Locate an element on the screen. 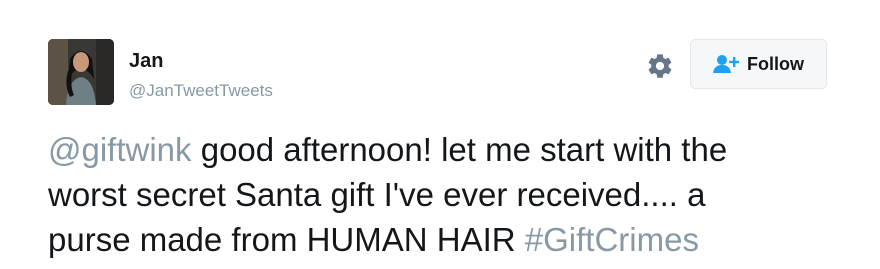 The image size is (880, 269). user-plus-icon is located at coordinates (726, 64).